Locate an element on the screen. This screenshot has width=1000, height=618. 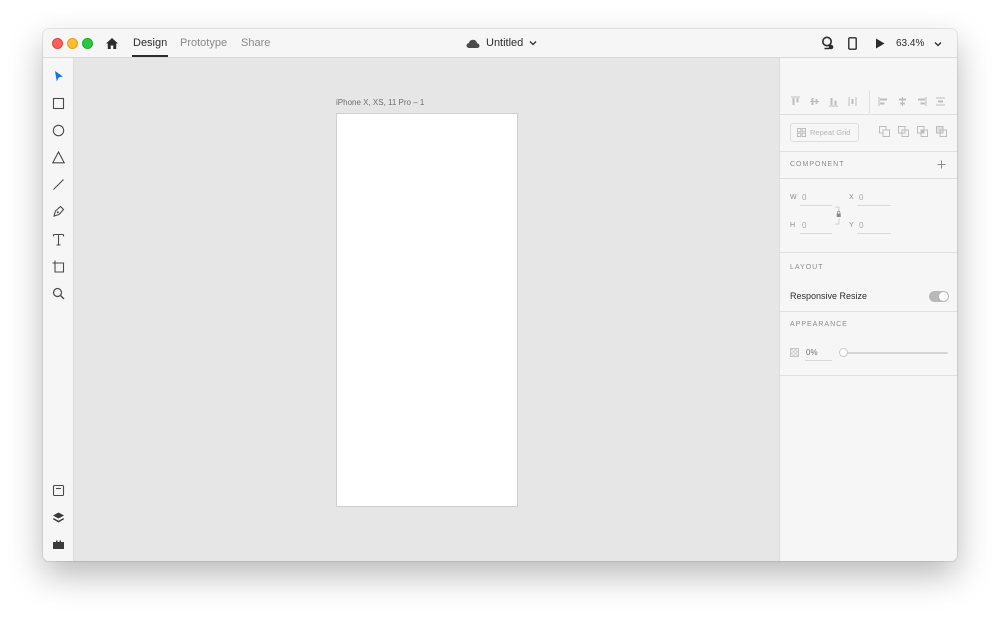
tools-toolbar is located at coordinates (58, 309).